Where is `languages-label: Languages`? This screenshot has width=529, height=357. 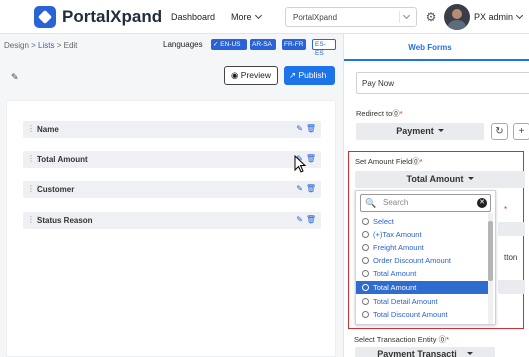 languages-label: Languages is located at coordinates (183, 44).